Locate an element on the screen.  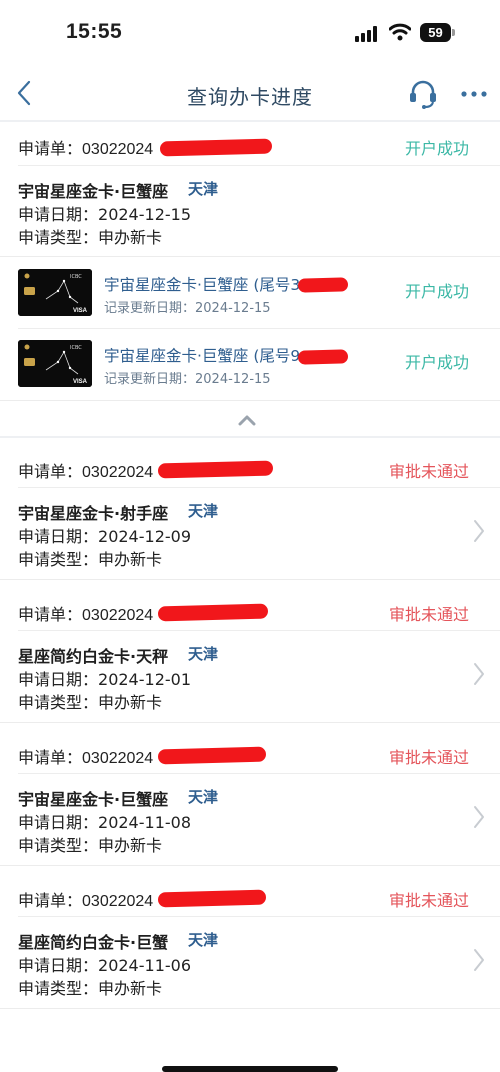
apply-date: 申请日期：2024-11-06 is located at coordinates (104, 964).